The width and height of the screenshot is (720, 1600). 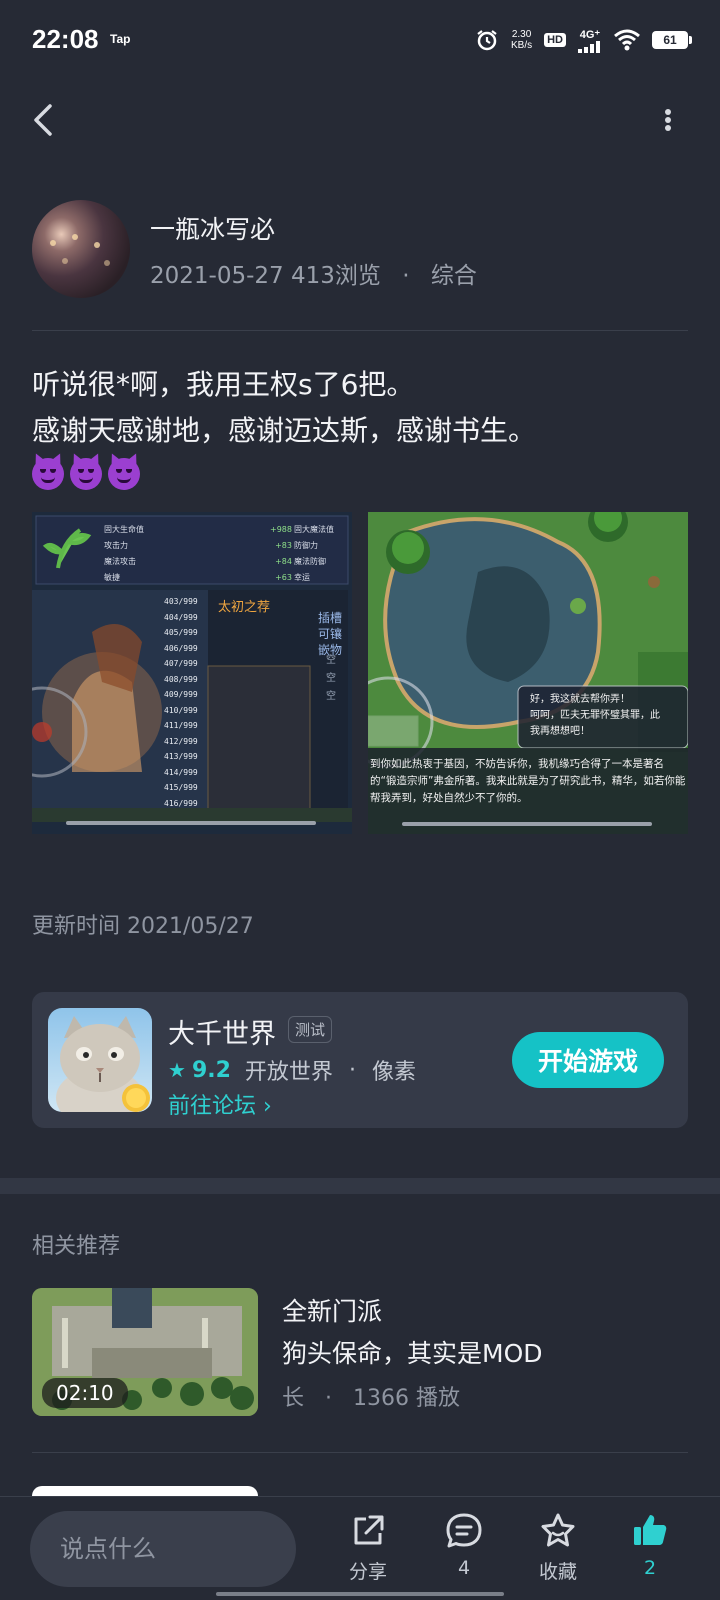 What do you see at coordinates (181, 679) in the screenshot?
I see `count-item: 408/999` at bounding box center [181, 679].